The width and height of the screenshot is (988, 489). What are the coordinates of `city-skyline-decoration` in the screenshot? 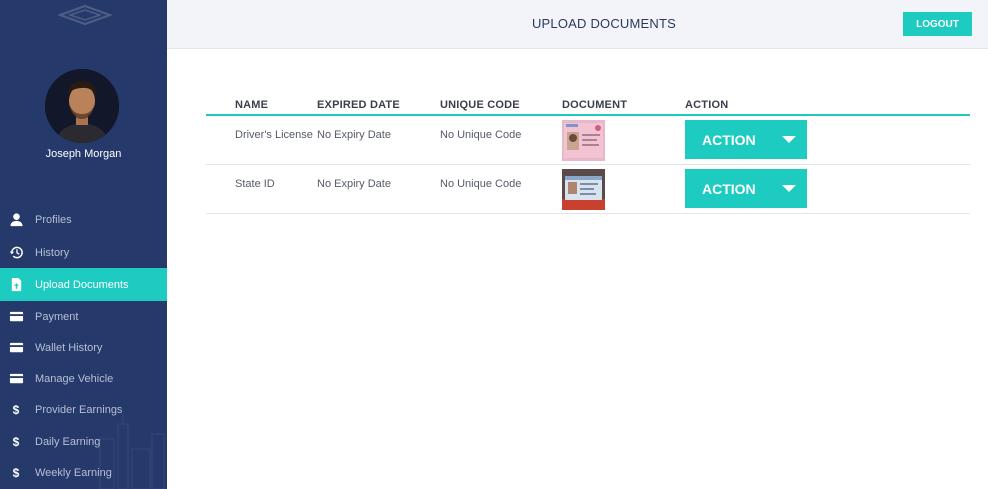 It's located at (132, 451).